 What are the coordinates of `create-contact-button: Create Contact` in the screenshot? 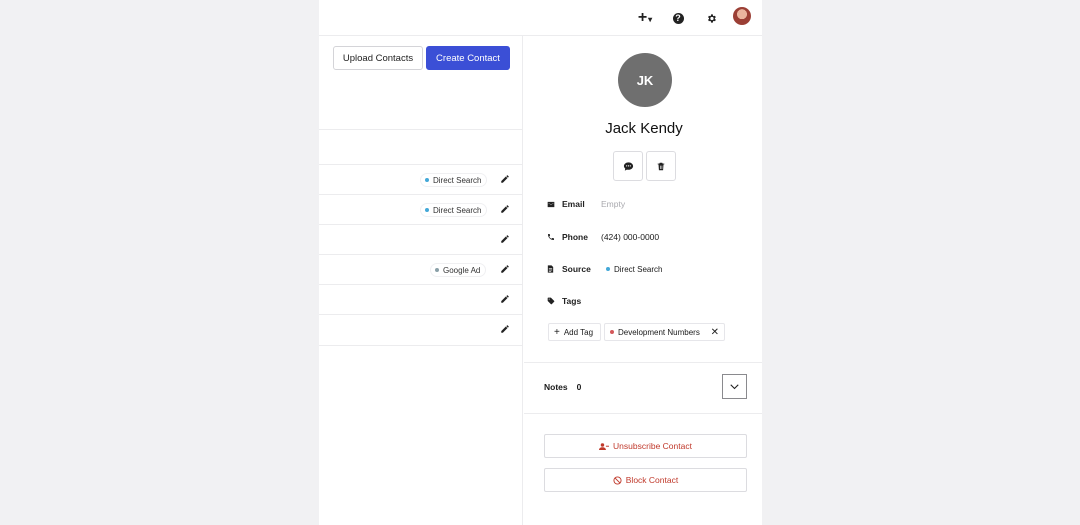 It's located at (468, 58).